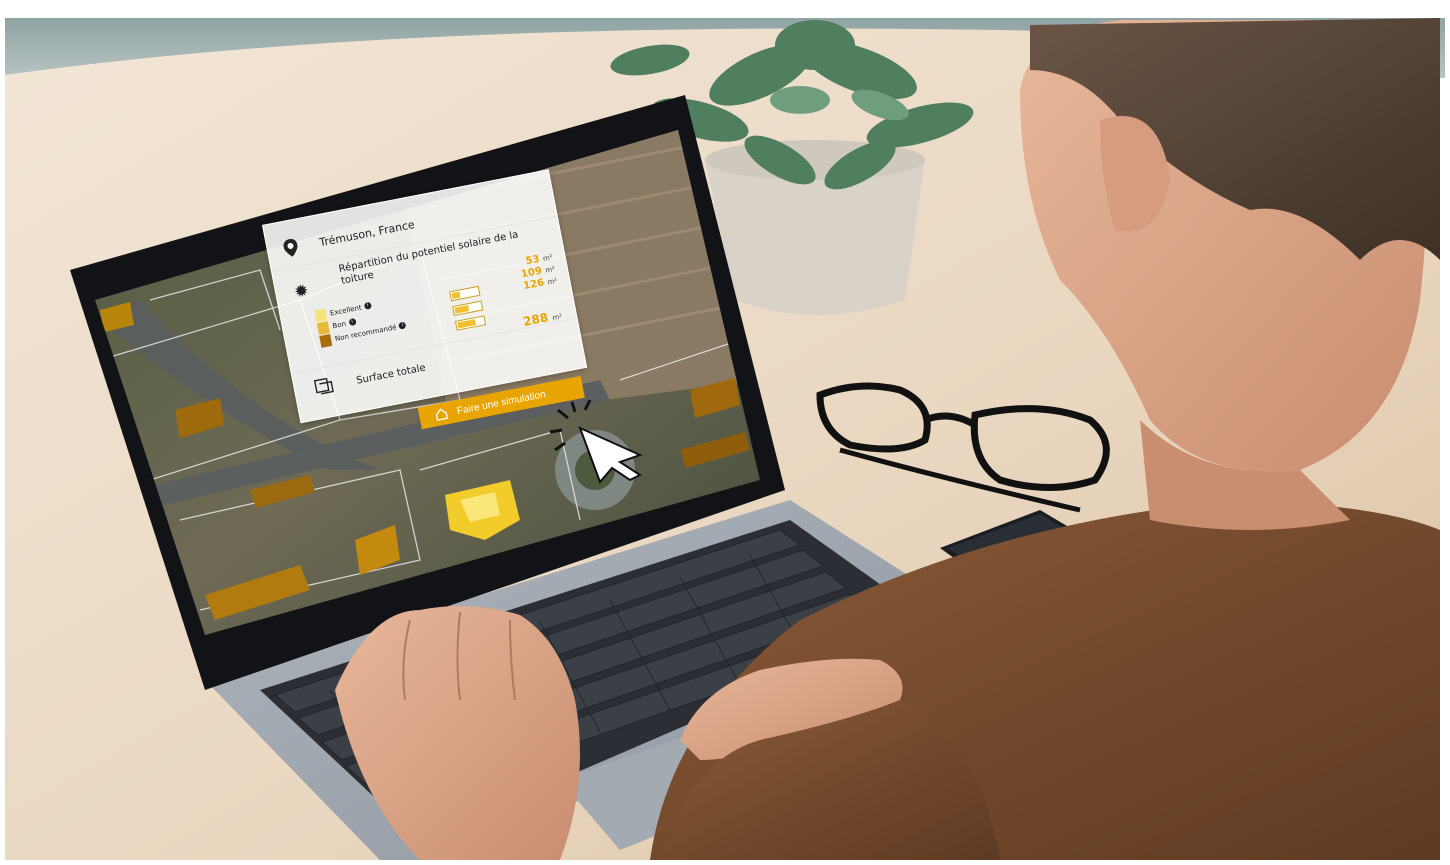 This screenshot has height=865, width=1450. I want to click on location-label: Trémuson, France, so click(367, 233).